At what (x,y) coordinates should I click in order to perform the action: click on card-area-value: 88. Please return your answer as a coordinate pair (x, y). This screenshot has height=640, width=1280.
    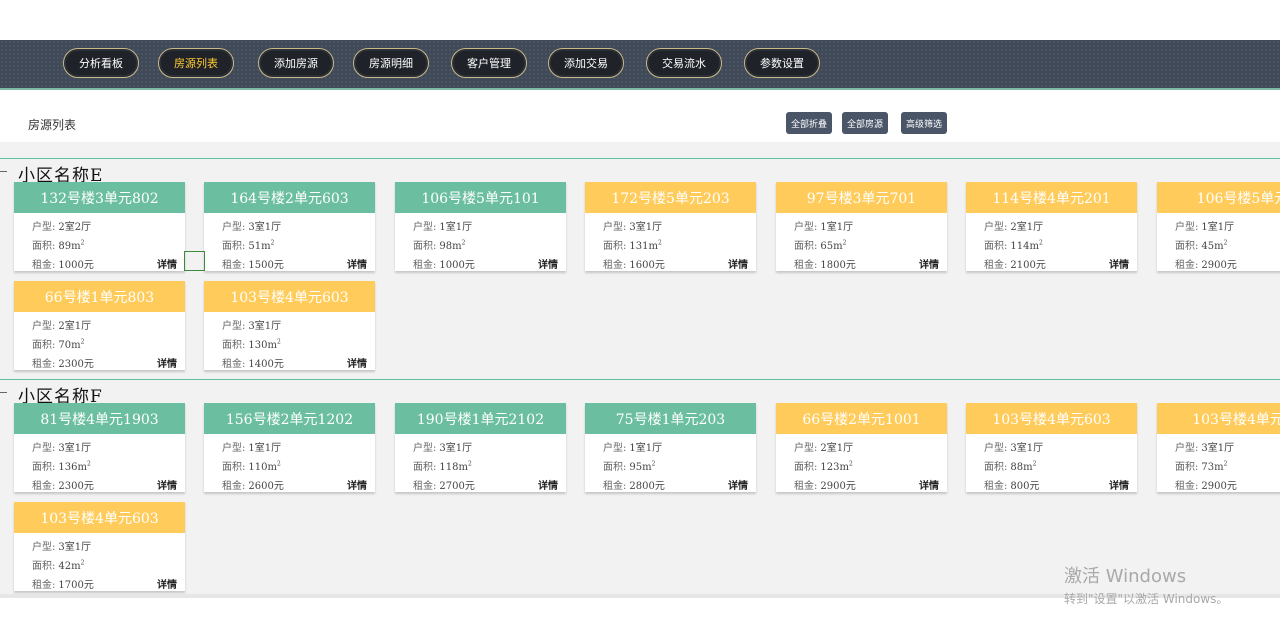
    Looking at the image, I should click on (1017, 467).